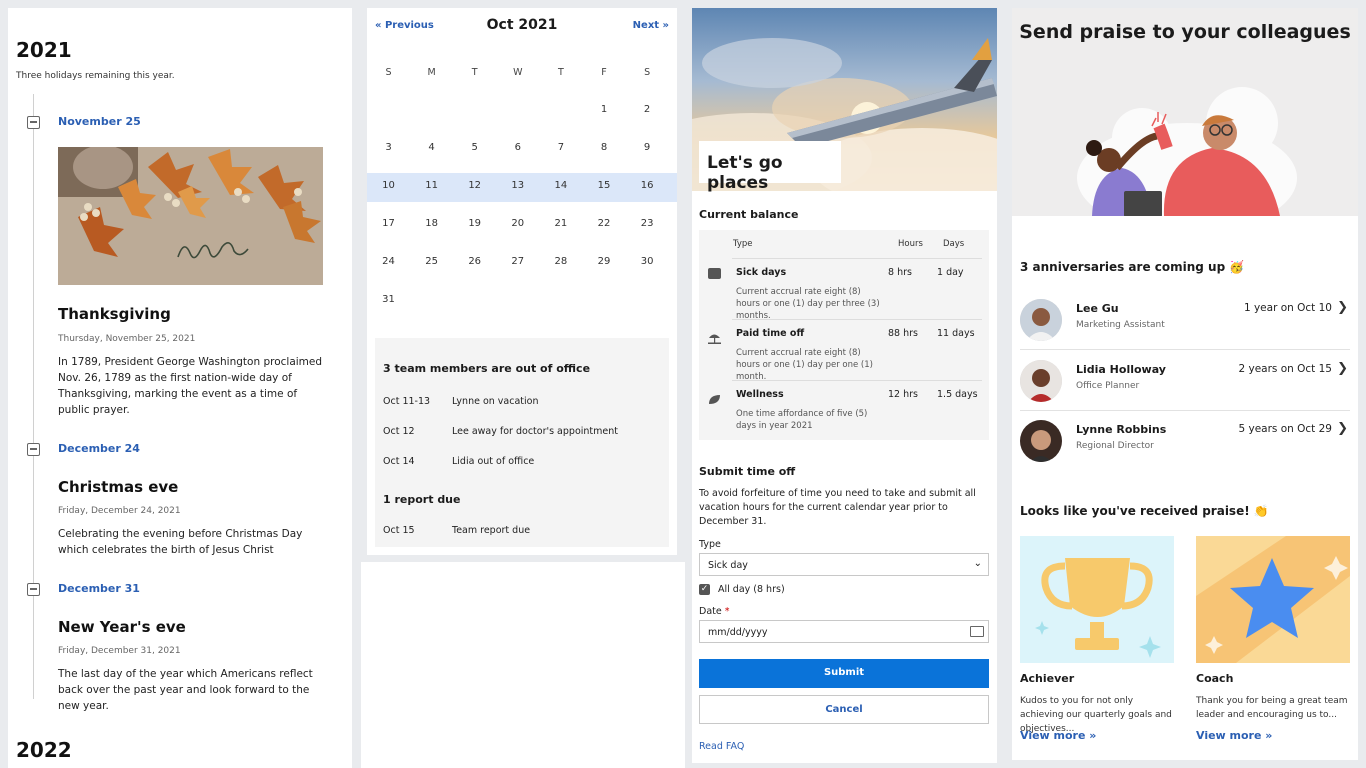  What do you see at coordinates (749, 214) in the screenshot?
I see `current-balance-heading: Current balance` at bounding box center [749, 214].